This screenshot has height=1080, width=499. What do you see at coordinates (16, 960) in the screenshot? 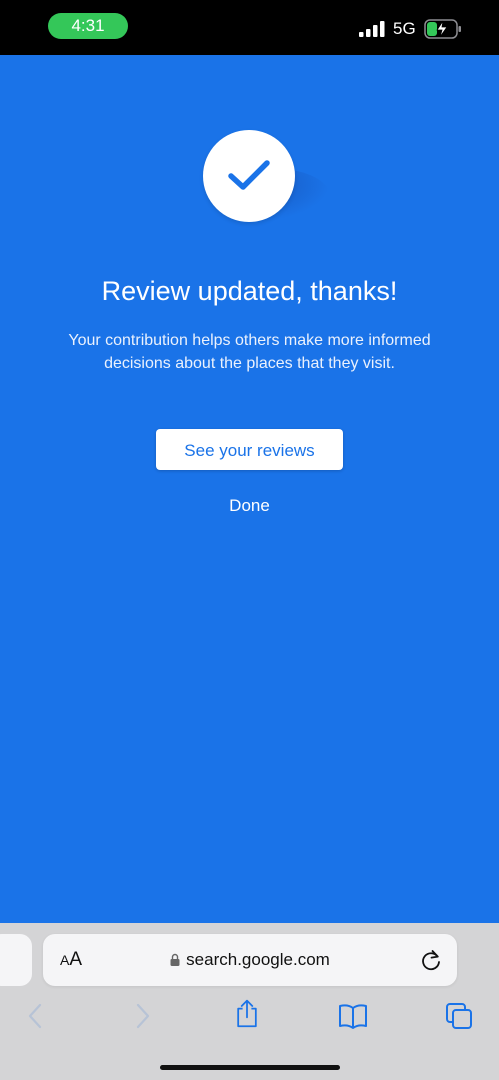
I see `previous-tab-card` at bounding box center [16, 960].